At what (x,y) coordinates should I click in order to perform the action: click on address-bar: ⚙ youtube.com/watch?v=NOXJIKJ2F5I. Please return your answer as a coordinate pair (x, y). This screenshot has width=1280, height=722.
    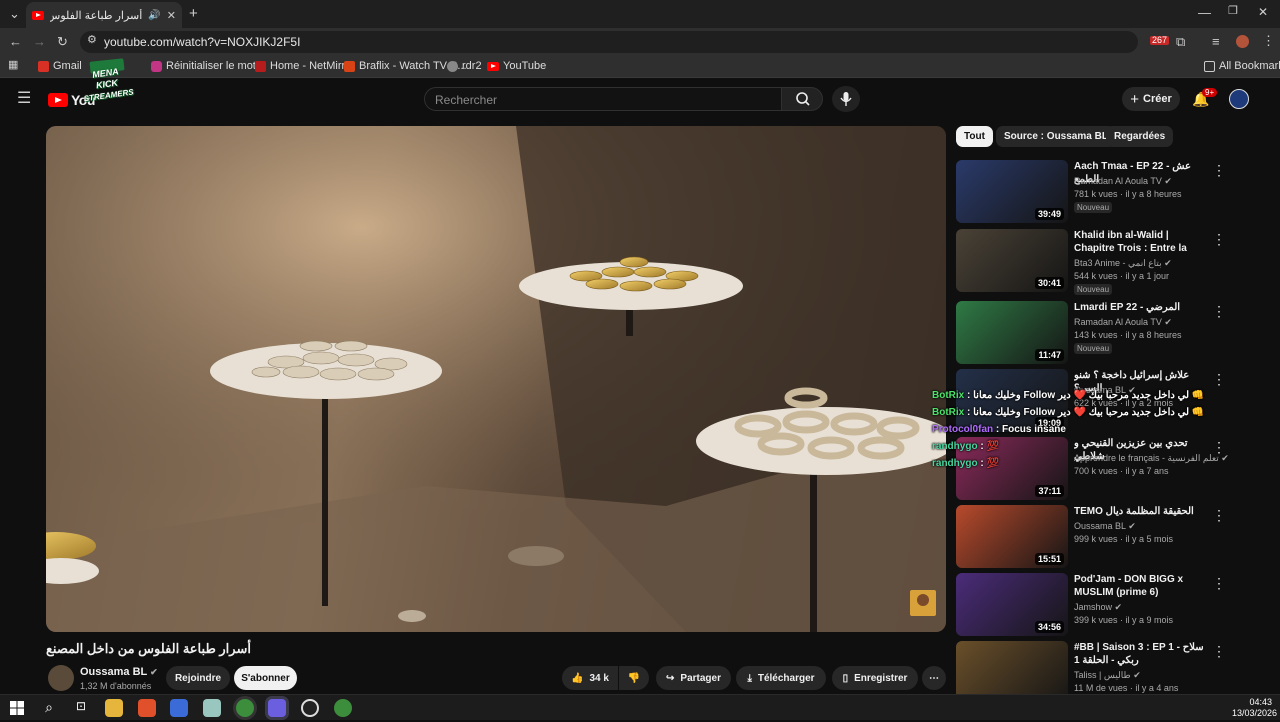
    Looking at the image, I should click on (609, 42).